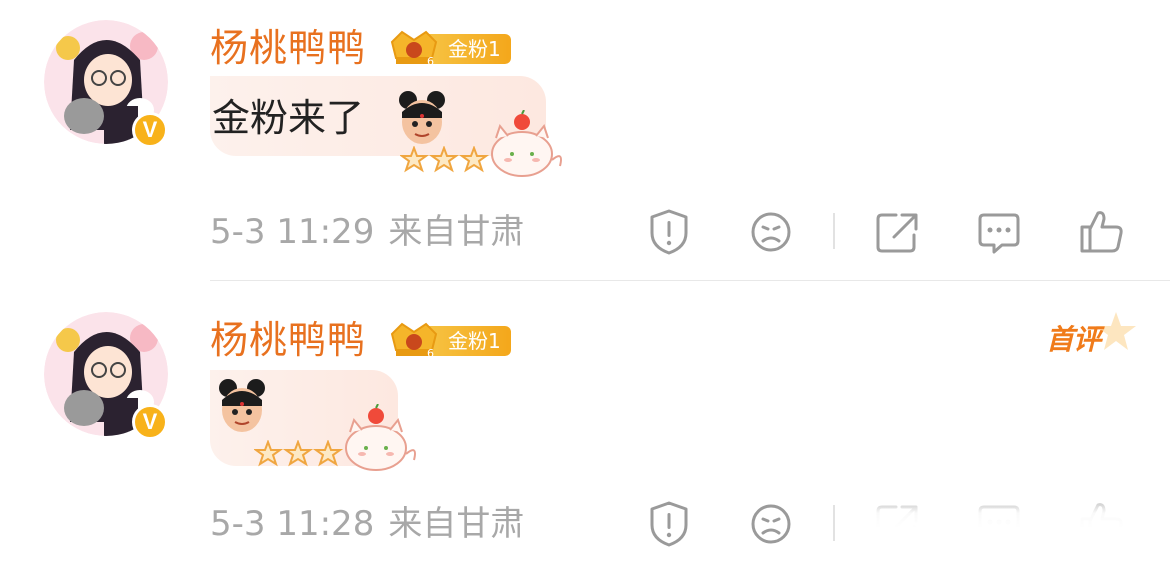  I want to click on star-icon, so click(1116, 331).